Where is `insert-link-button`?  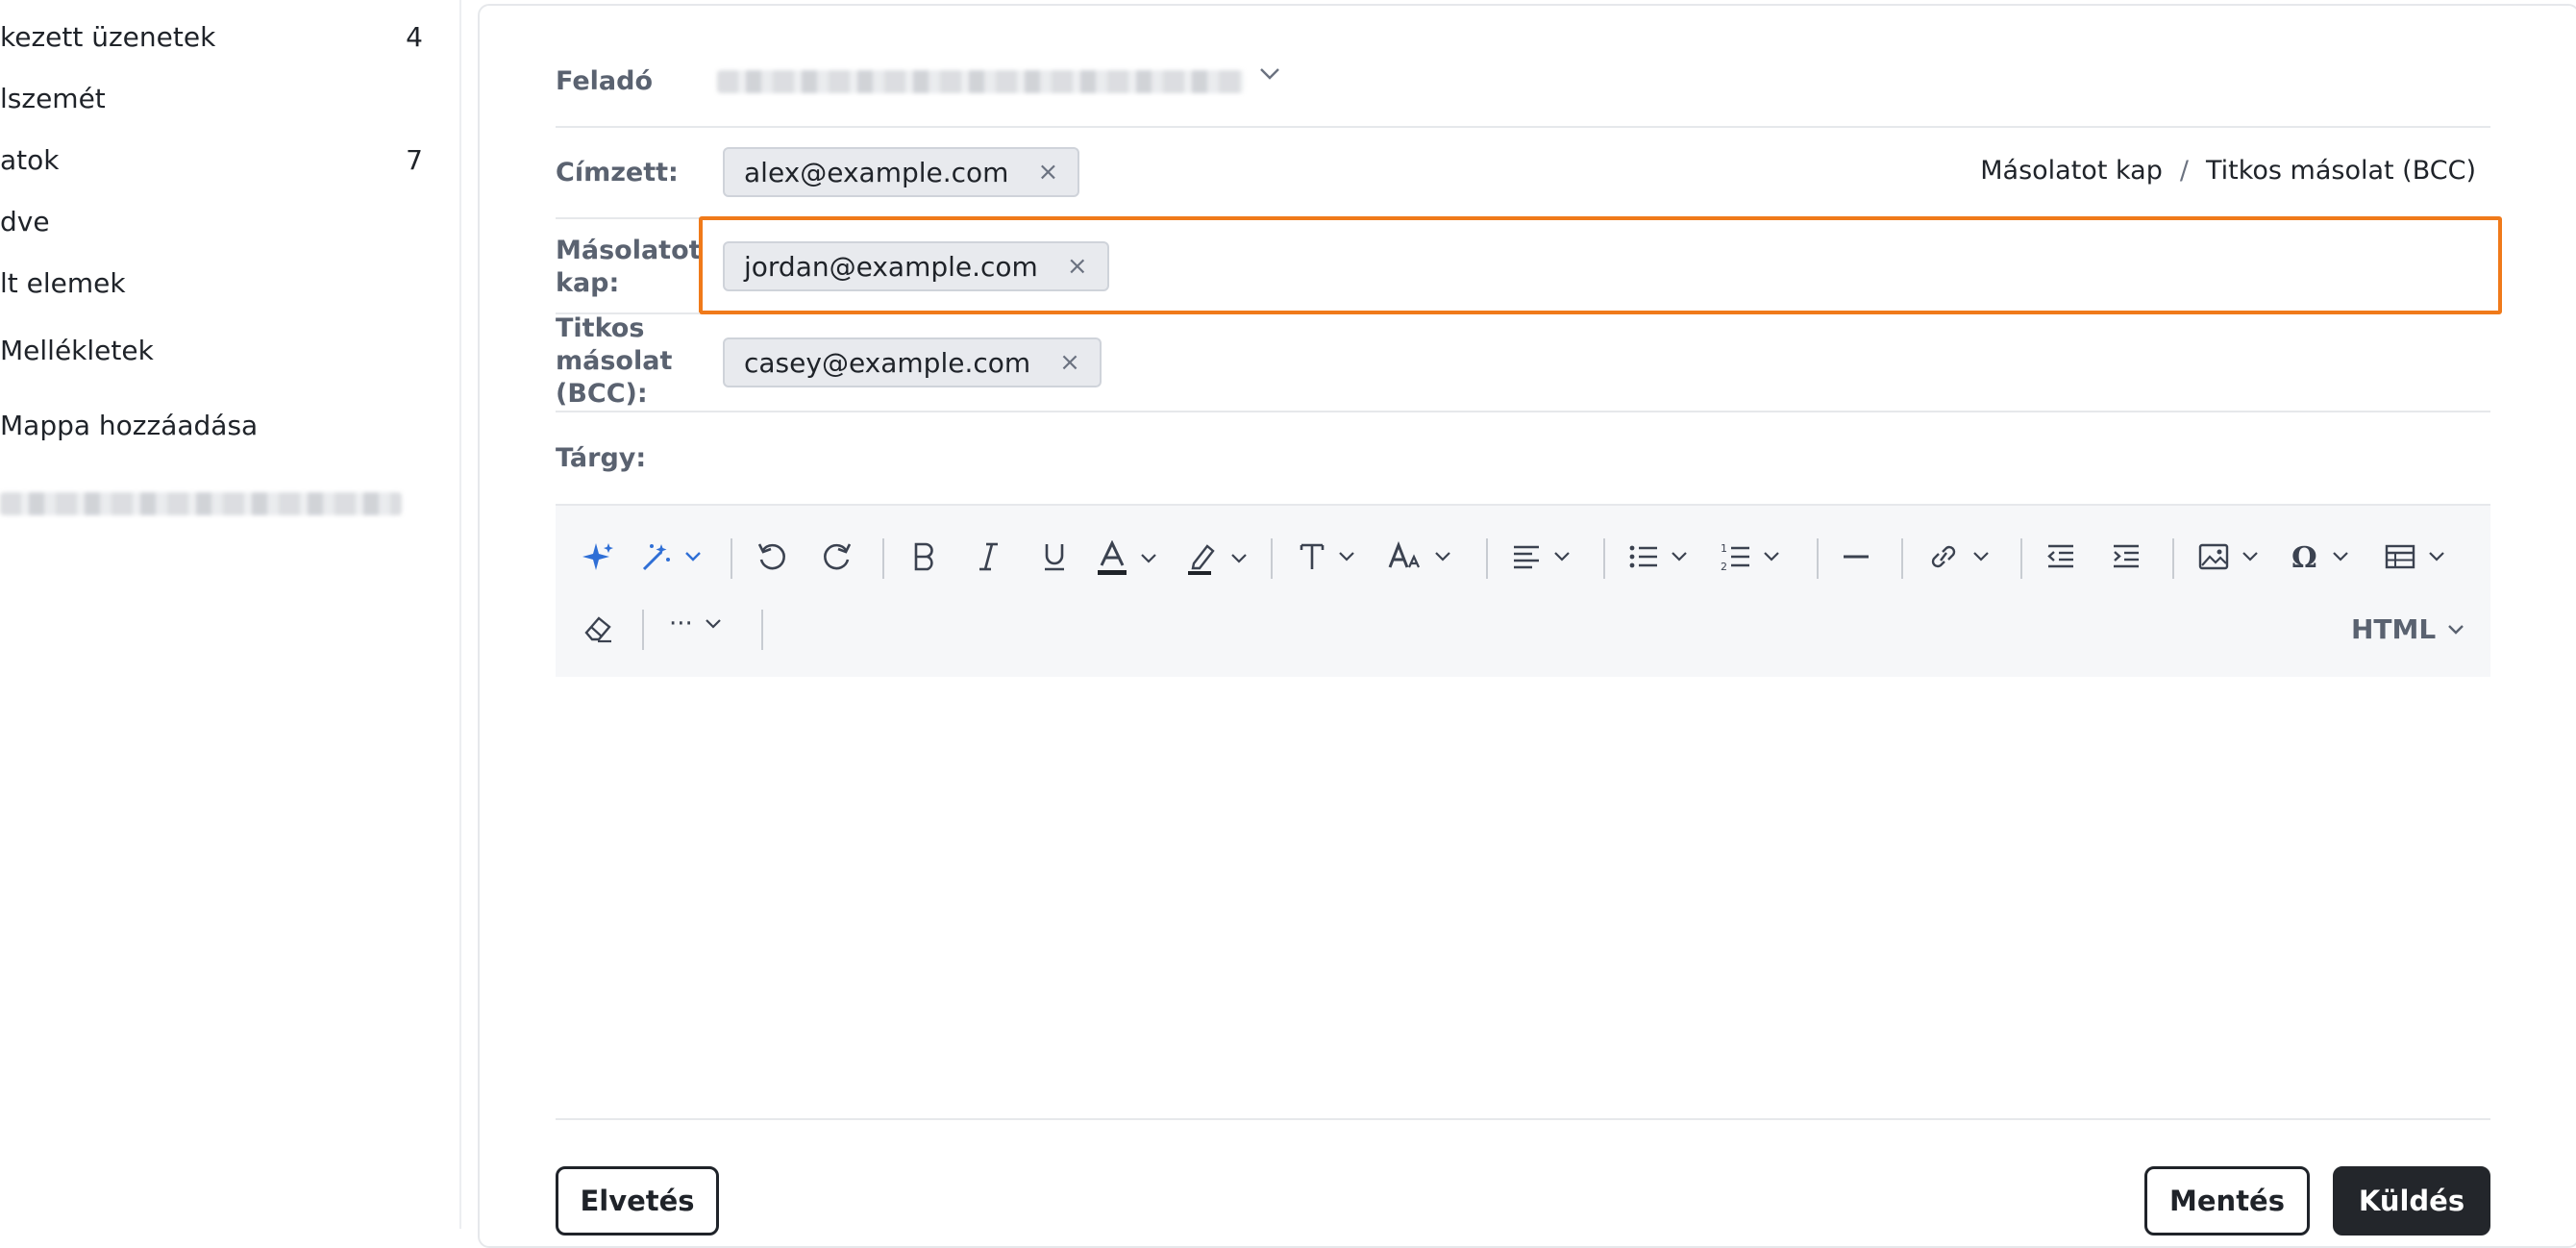 insert-link-button is located at coordinates (1958, 556).